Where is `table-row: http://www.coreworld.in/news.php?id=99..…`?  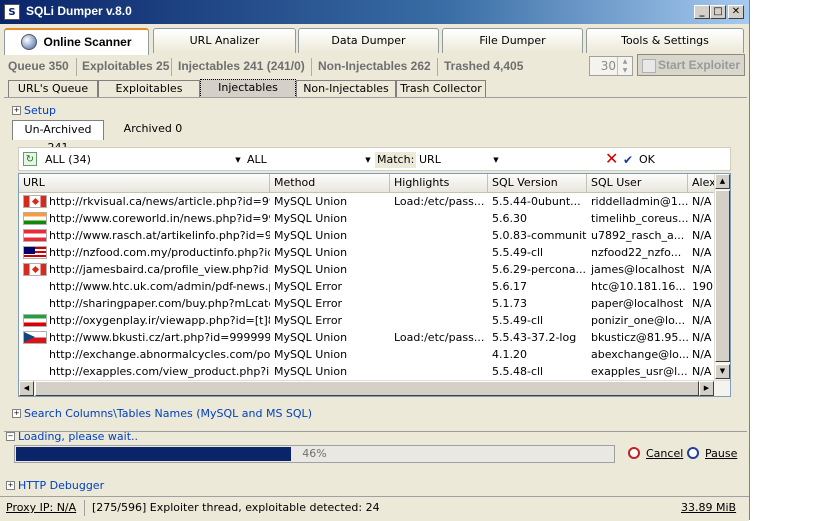 table-row: http://www.coreworld.in/news.php?id=99..… is located at coordinates (369, 218).